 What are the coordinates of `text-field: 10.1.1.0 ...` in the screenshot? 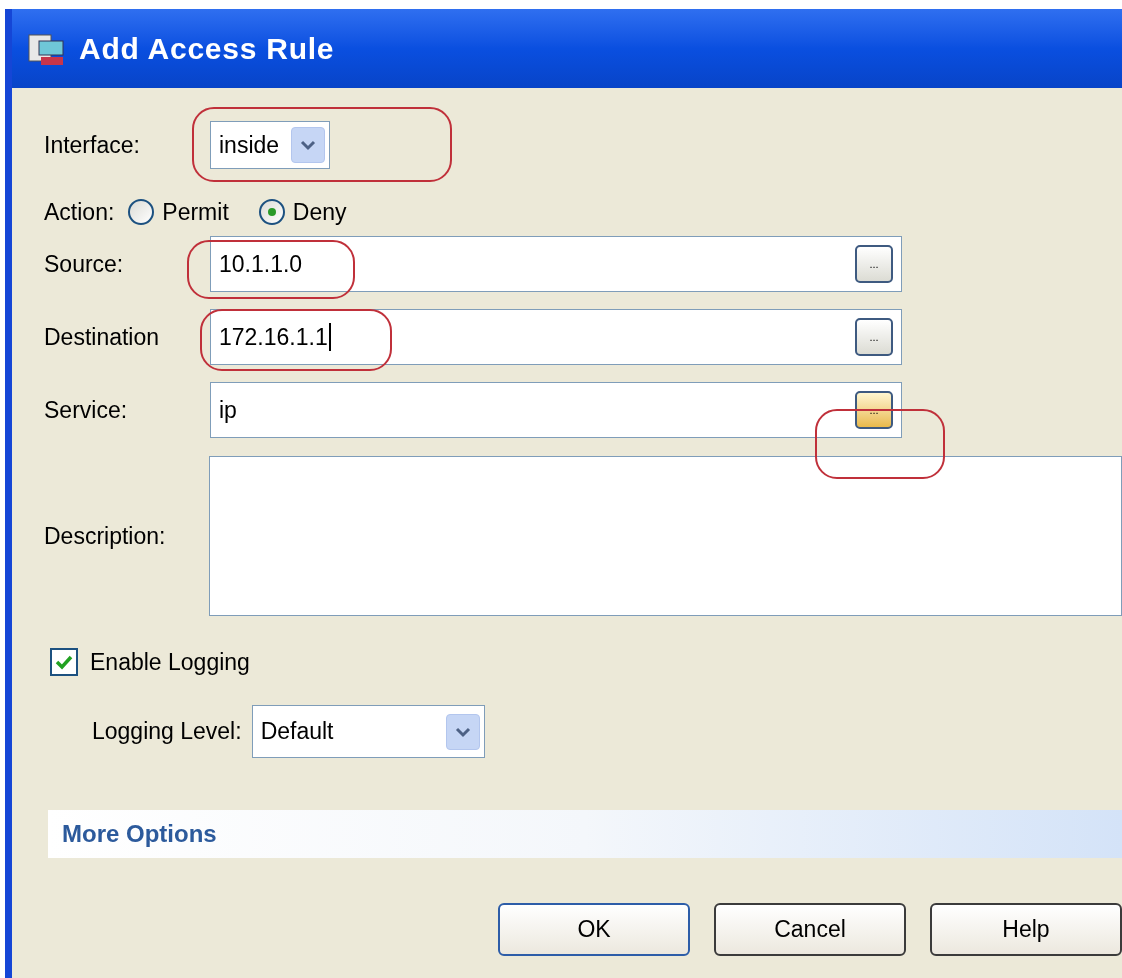 It's located at (556, 264).